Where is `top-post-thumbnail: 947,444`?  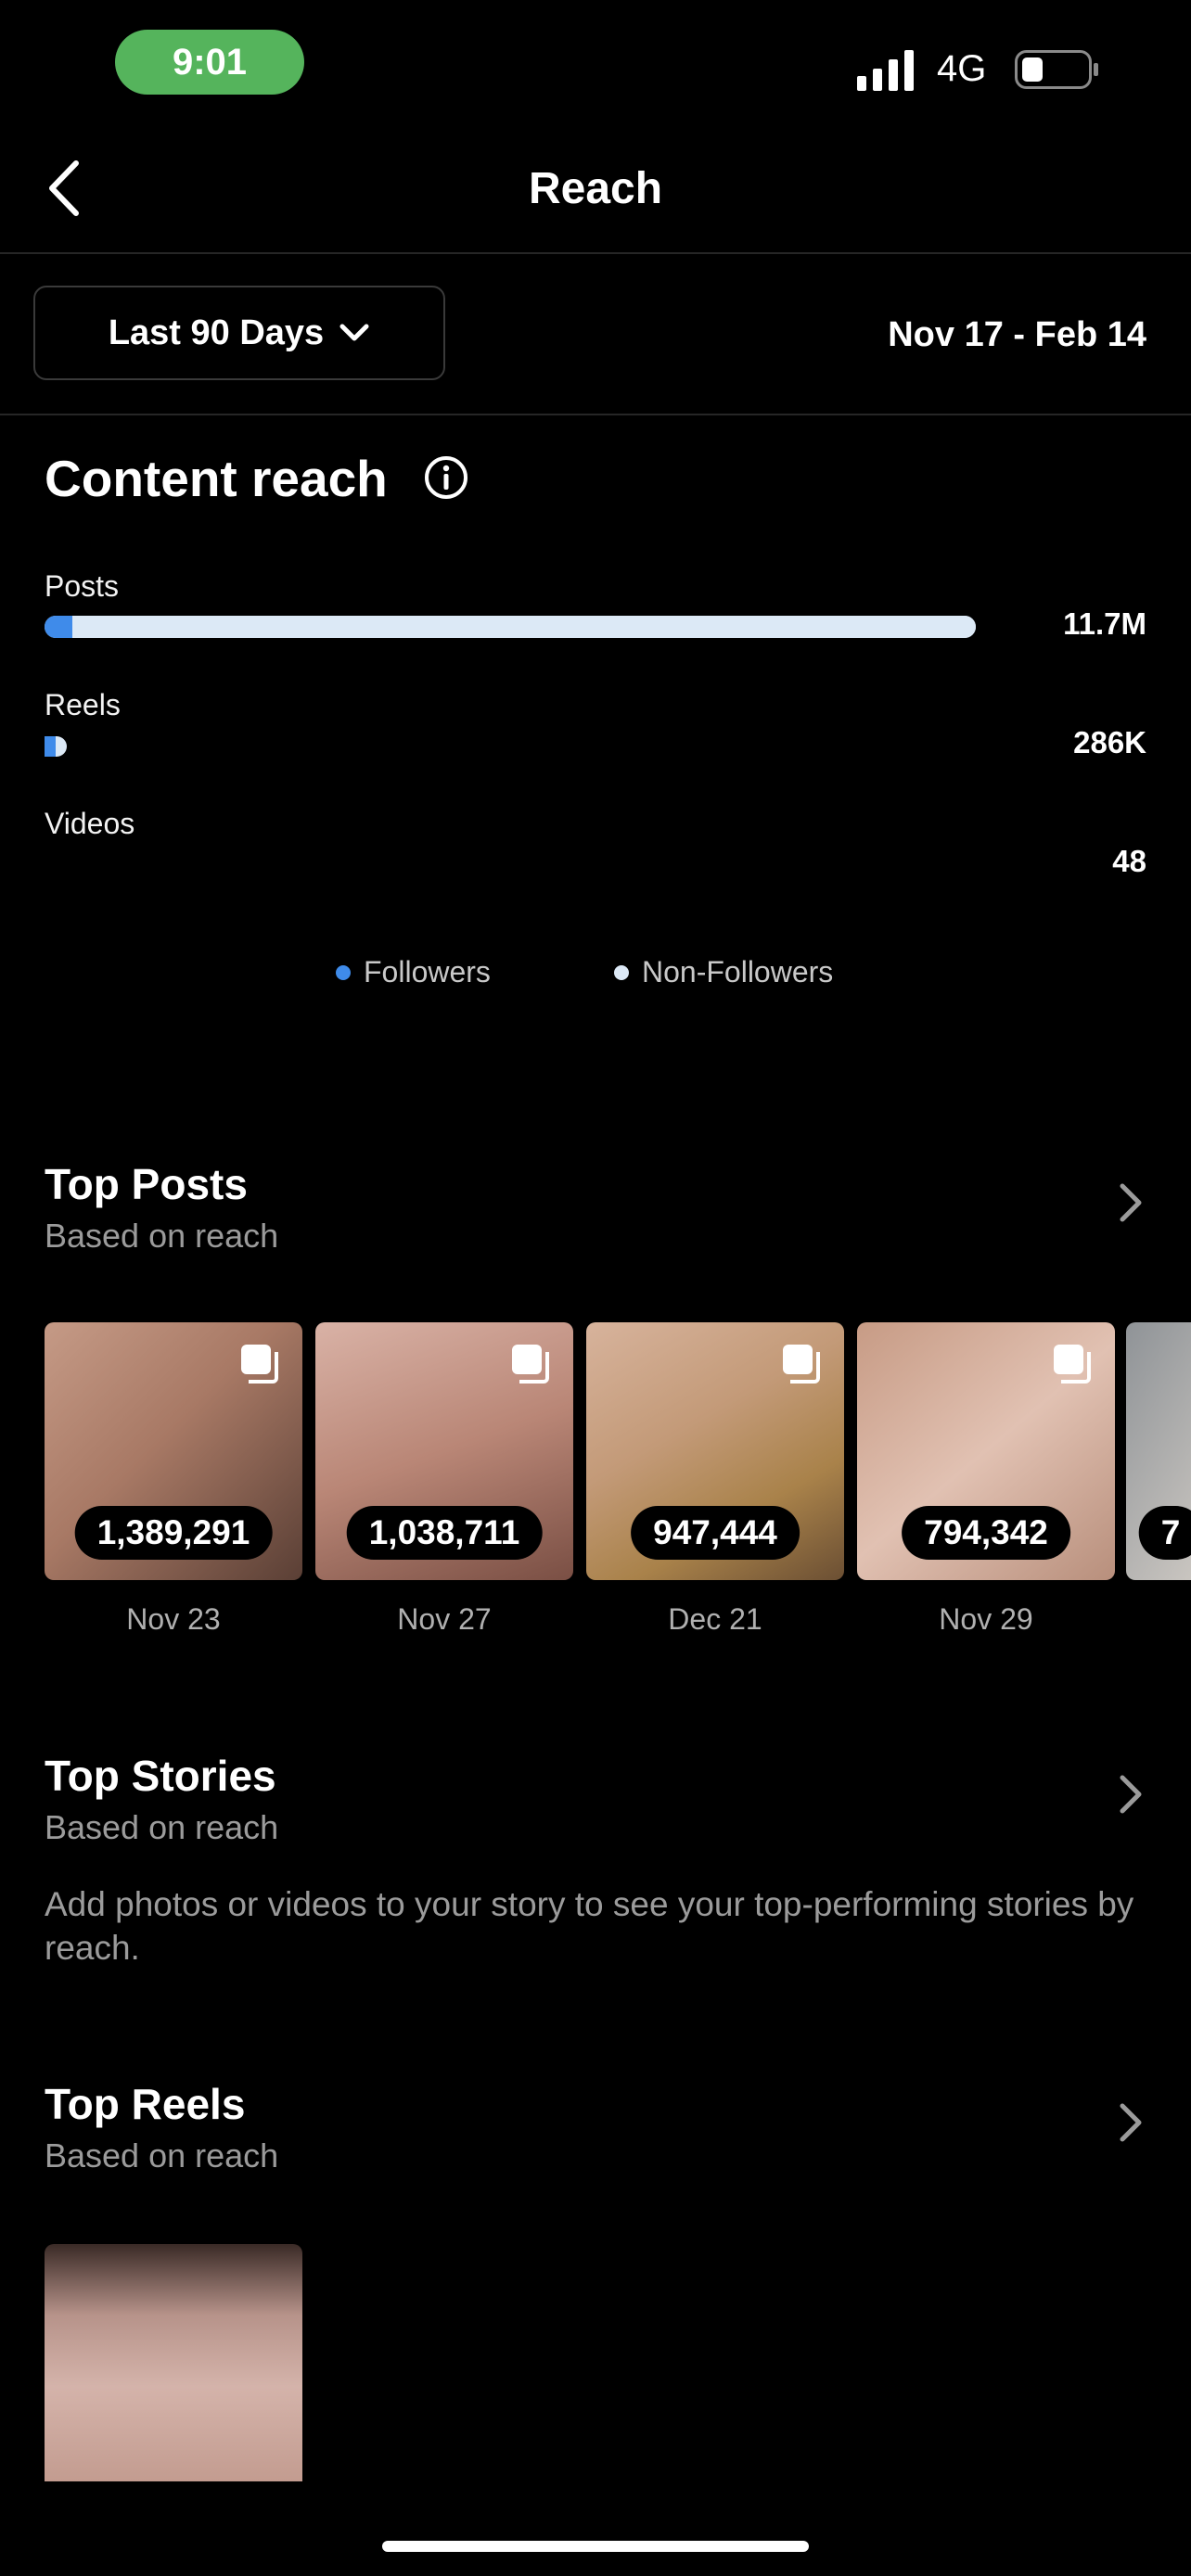
top-post-thumbnail: 947,444 is located at coordinates (715, 1451).